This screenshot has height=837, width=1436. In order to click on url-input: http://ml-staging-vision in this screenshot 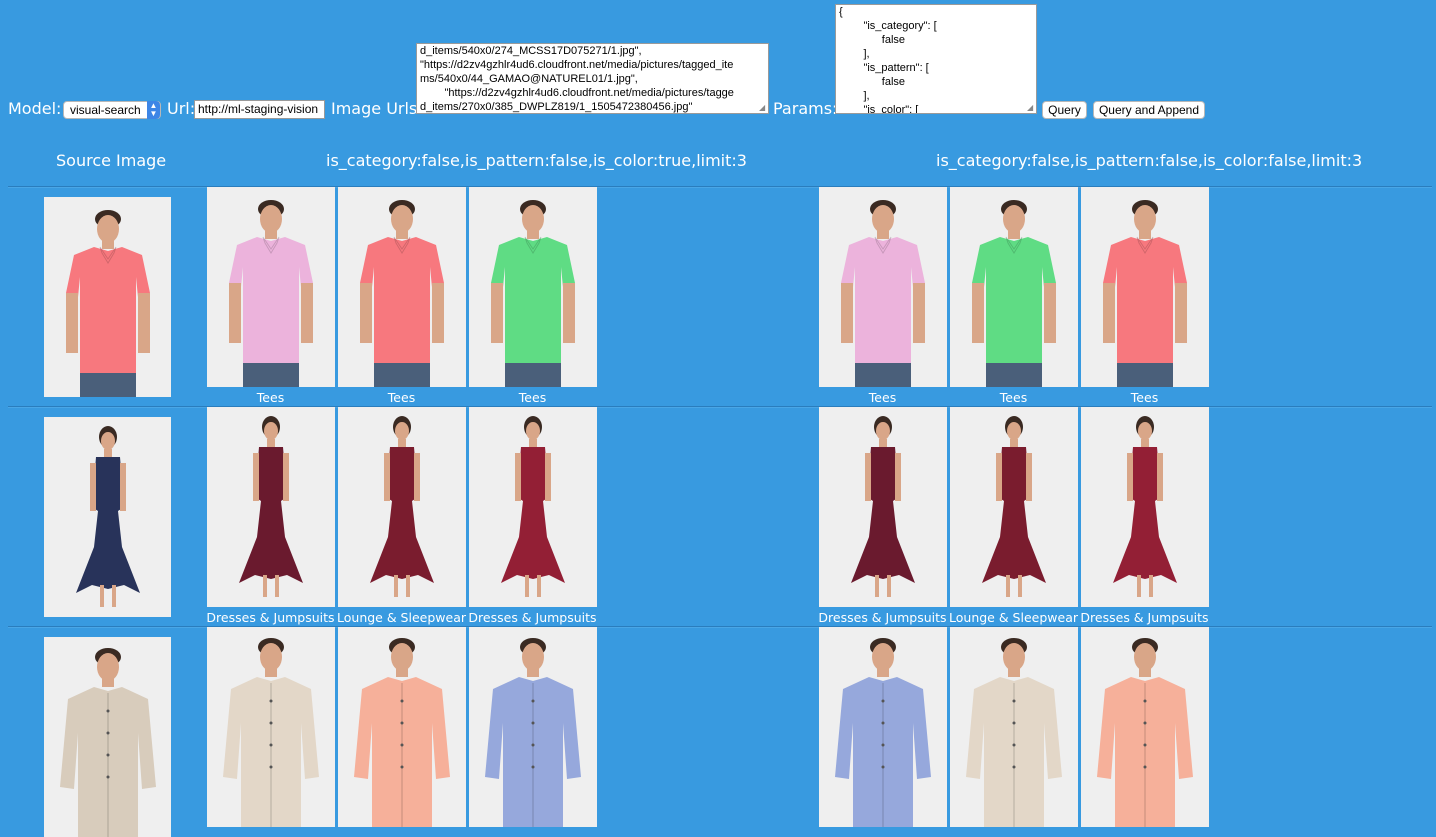, I will do `click(259, 109)`.